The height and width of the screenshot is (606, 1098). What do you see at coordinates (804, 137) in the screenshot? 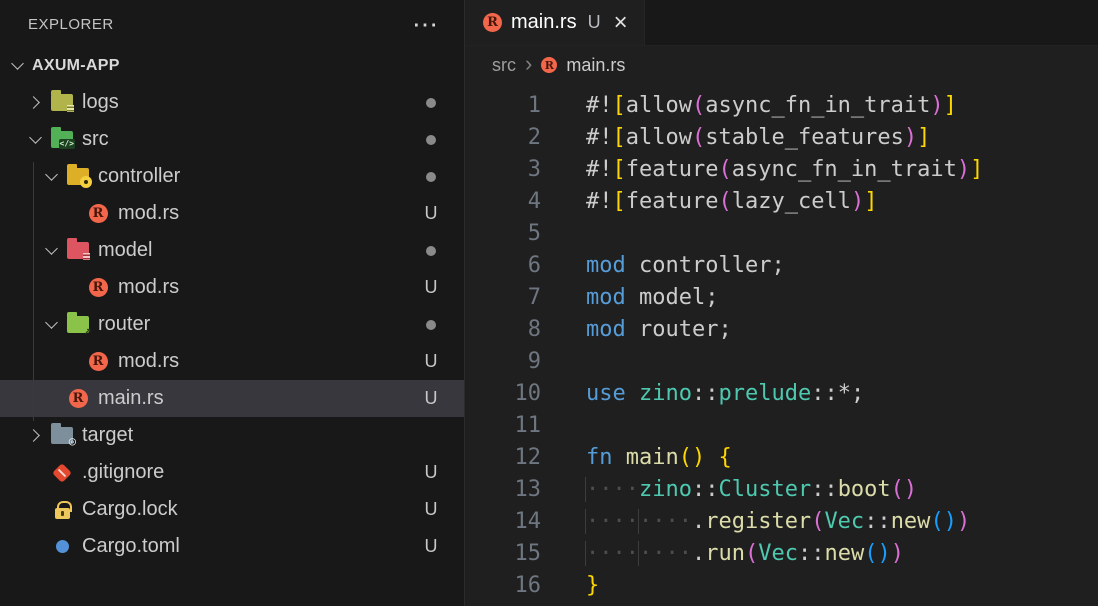
I see `code-token: stable_features` at bounding box center [804, 137].